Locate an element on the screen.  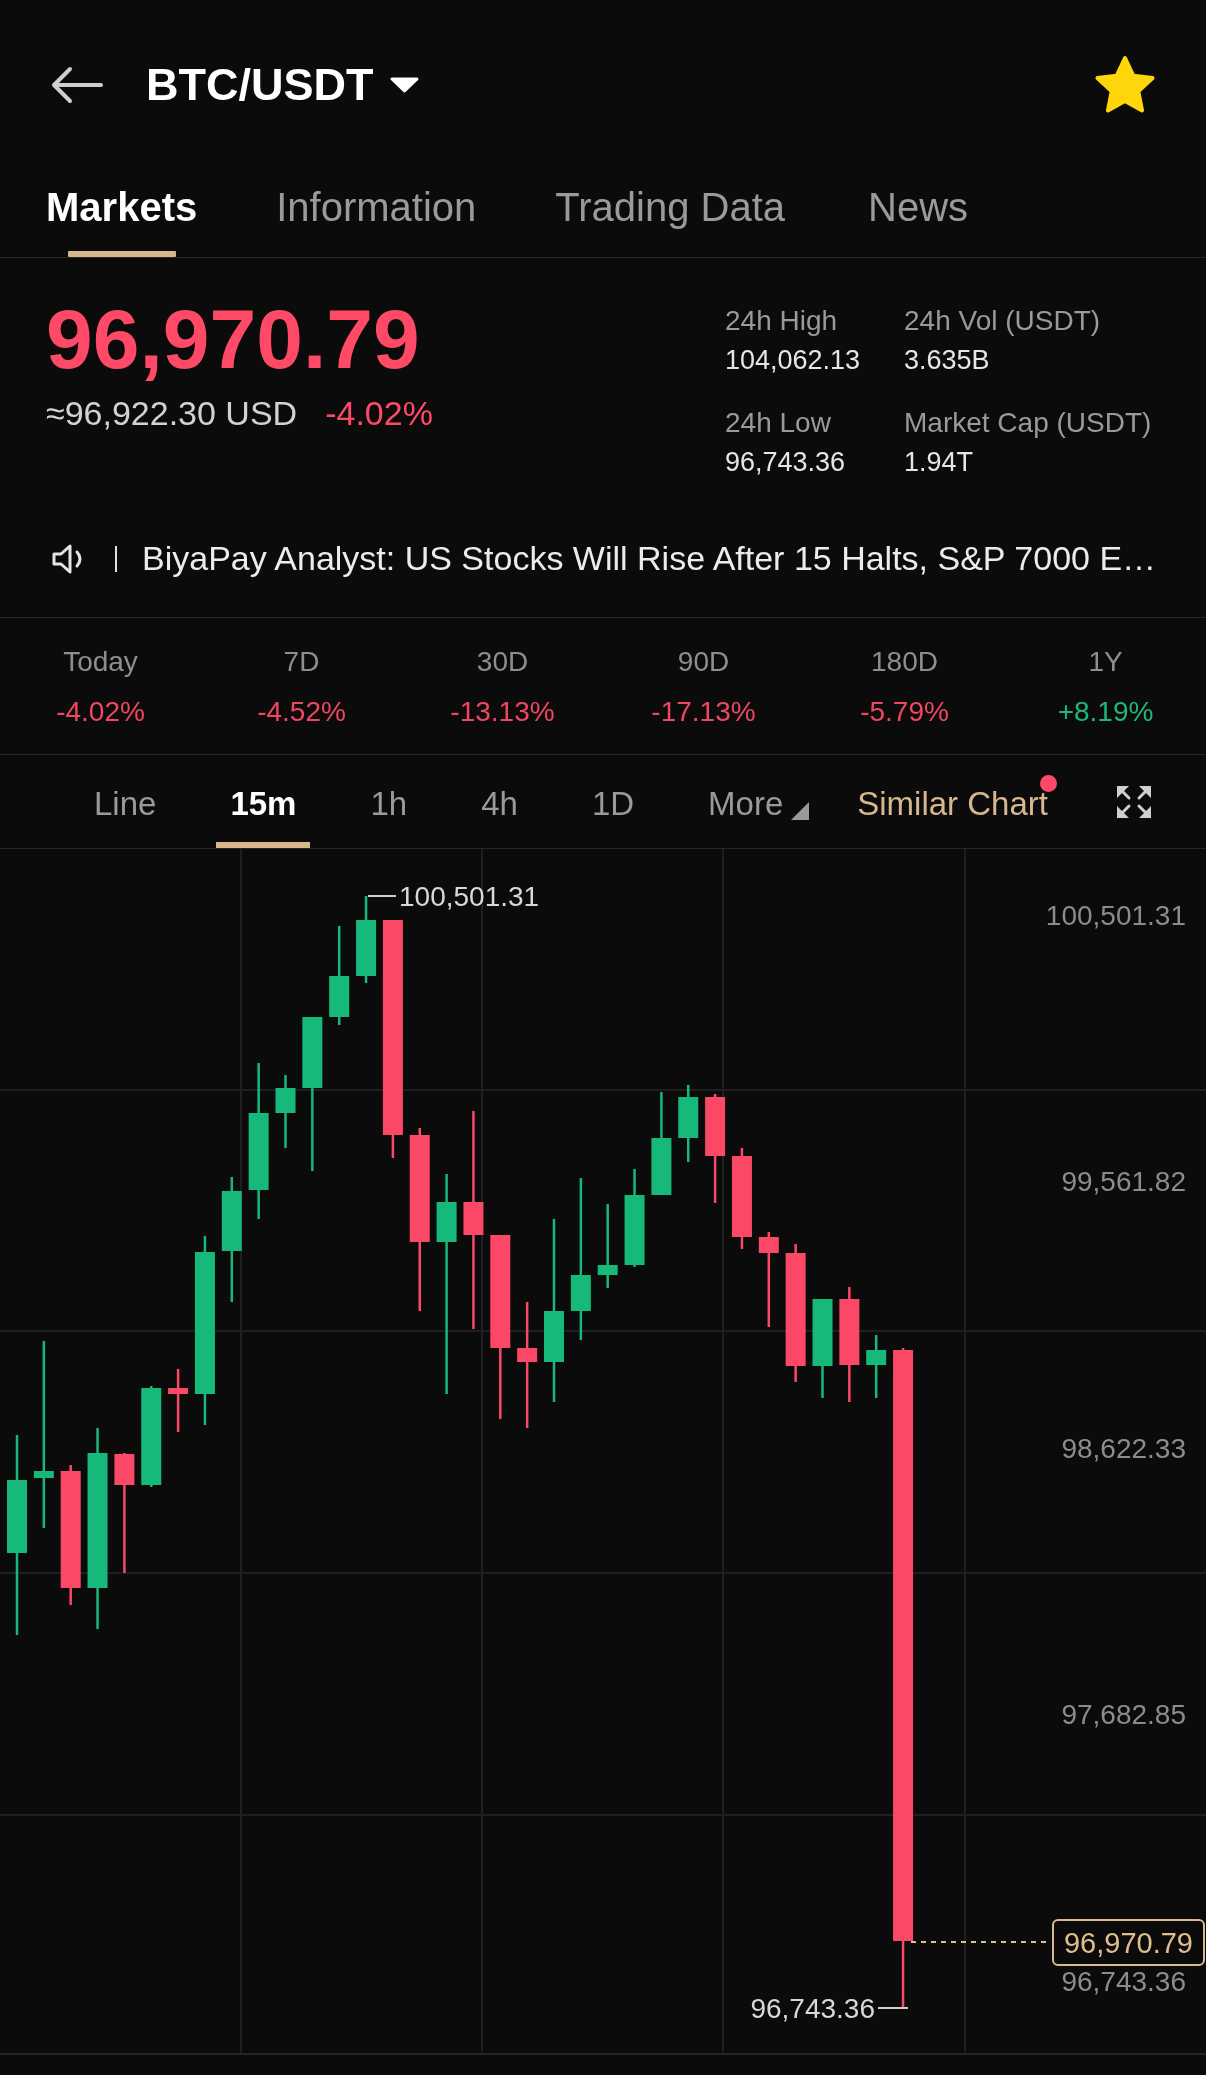
stat-value: 104,062.13 is located at coordinates (793, 360).